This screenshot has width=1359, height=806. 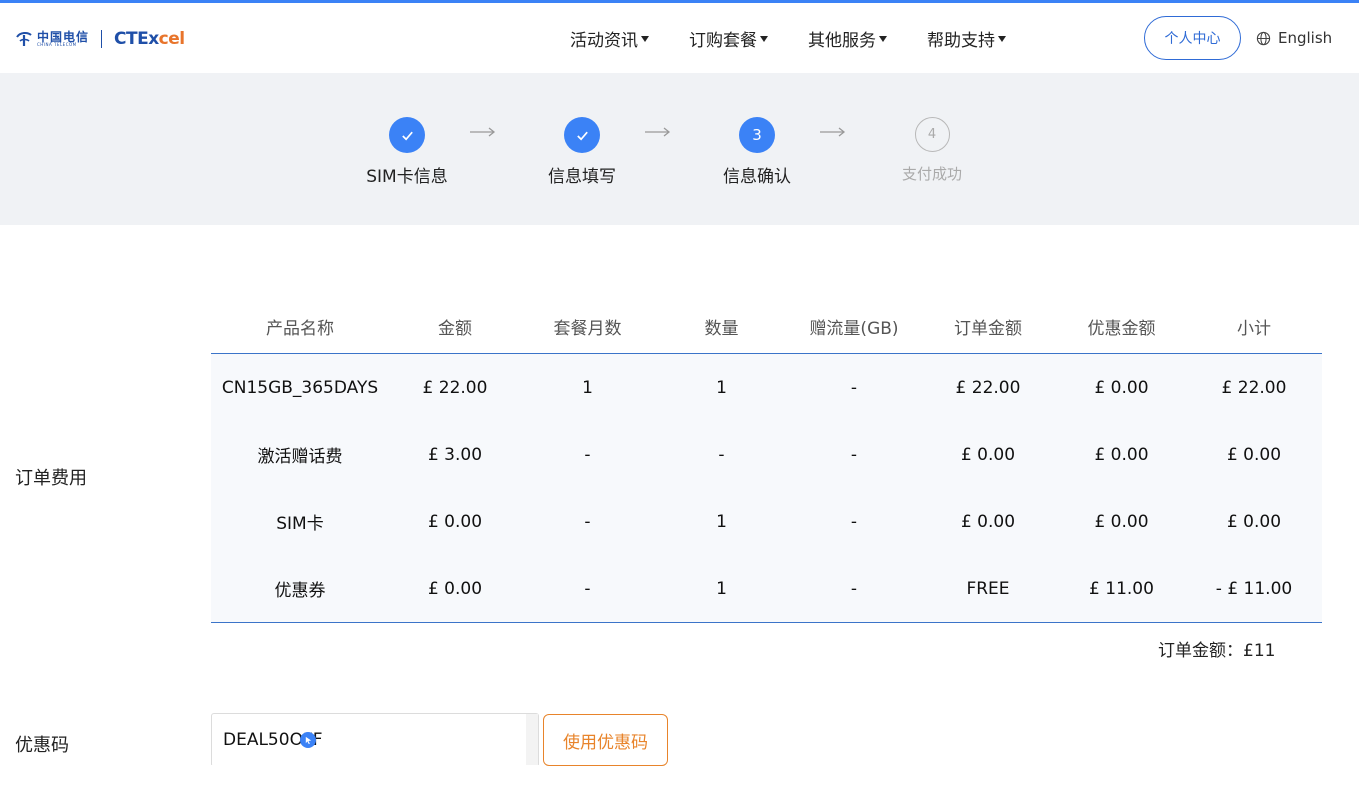 I want to click on cursor-arrow-icon, so click(x=308, y=740).